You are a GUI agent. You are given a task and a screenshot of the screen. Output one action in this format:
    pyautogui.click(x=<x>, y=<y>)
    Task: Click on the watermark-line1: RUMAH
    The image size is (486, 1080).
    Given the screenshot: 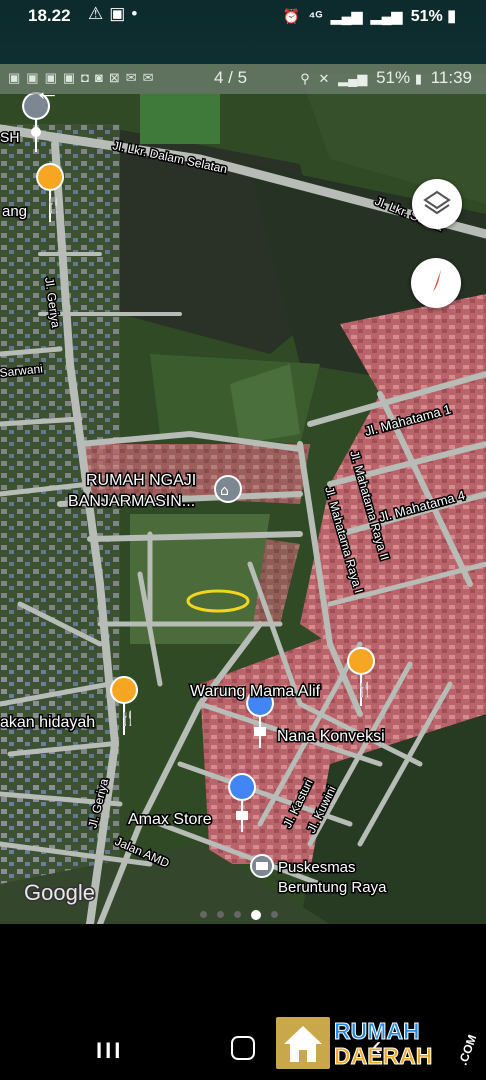 What is the action you would take?
    pyautogui.click(x=377, y=1031)
    